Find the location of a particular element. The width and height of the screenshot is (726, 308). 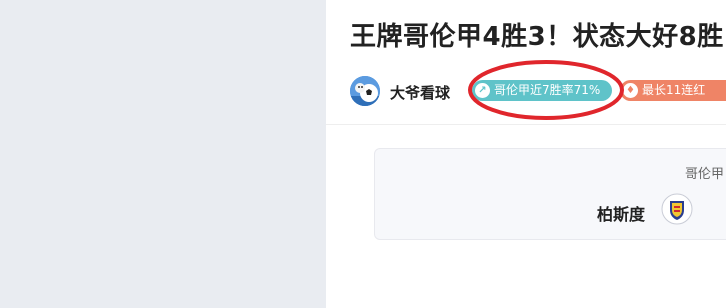

article-title: 王牌哥伦甲4胜3！状态大好8胜 is located at coordinates (537, 37).